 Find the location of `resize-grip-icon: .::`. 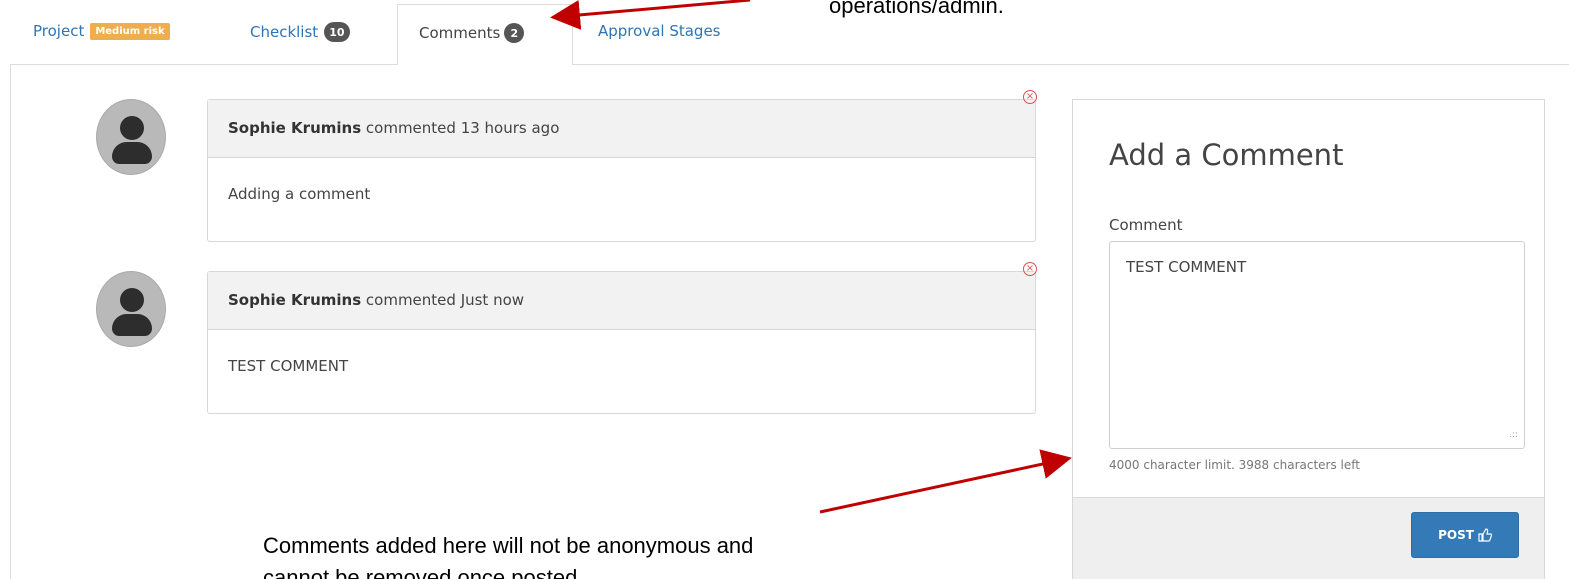

resize-grip-icon: .:: is located at coordinates (1513, 435).